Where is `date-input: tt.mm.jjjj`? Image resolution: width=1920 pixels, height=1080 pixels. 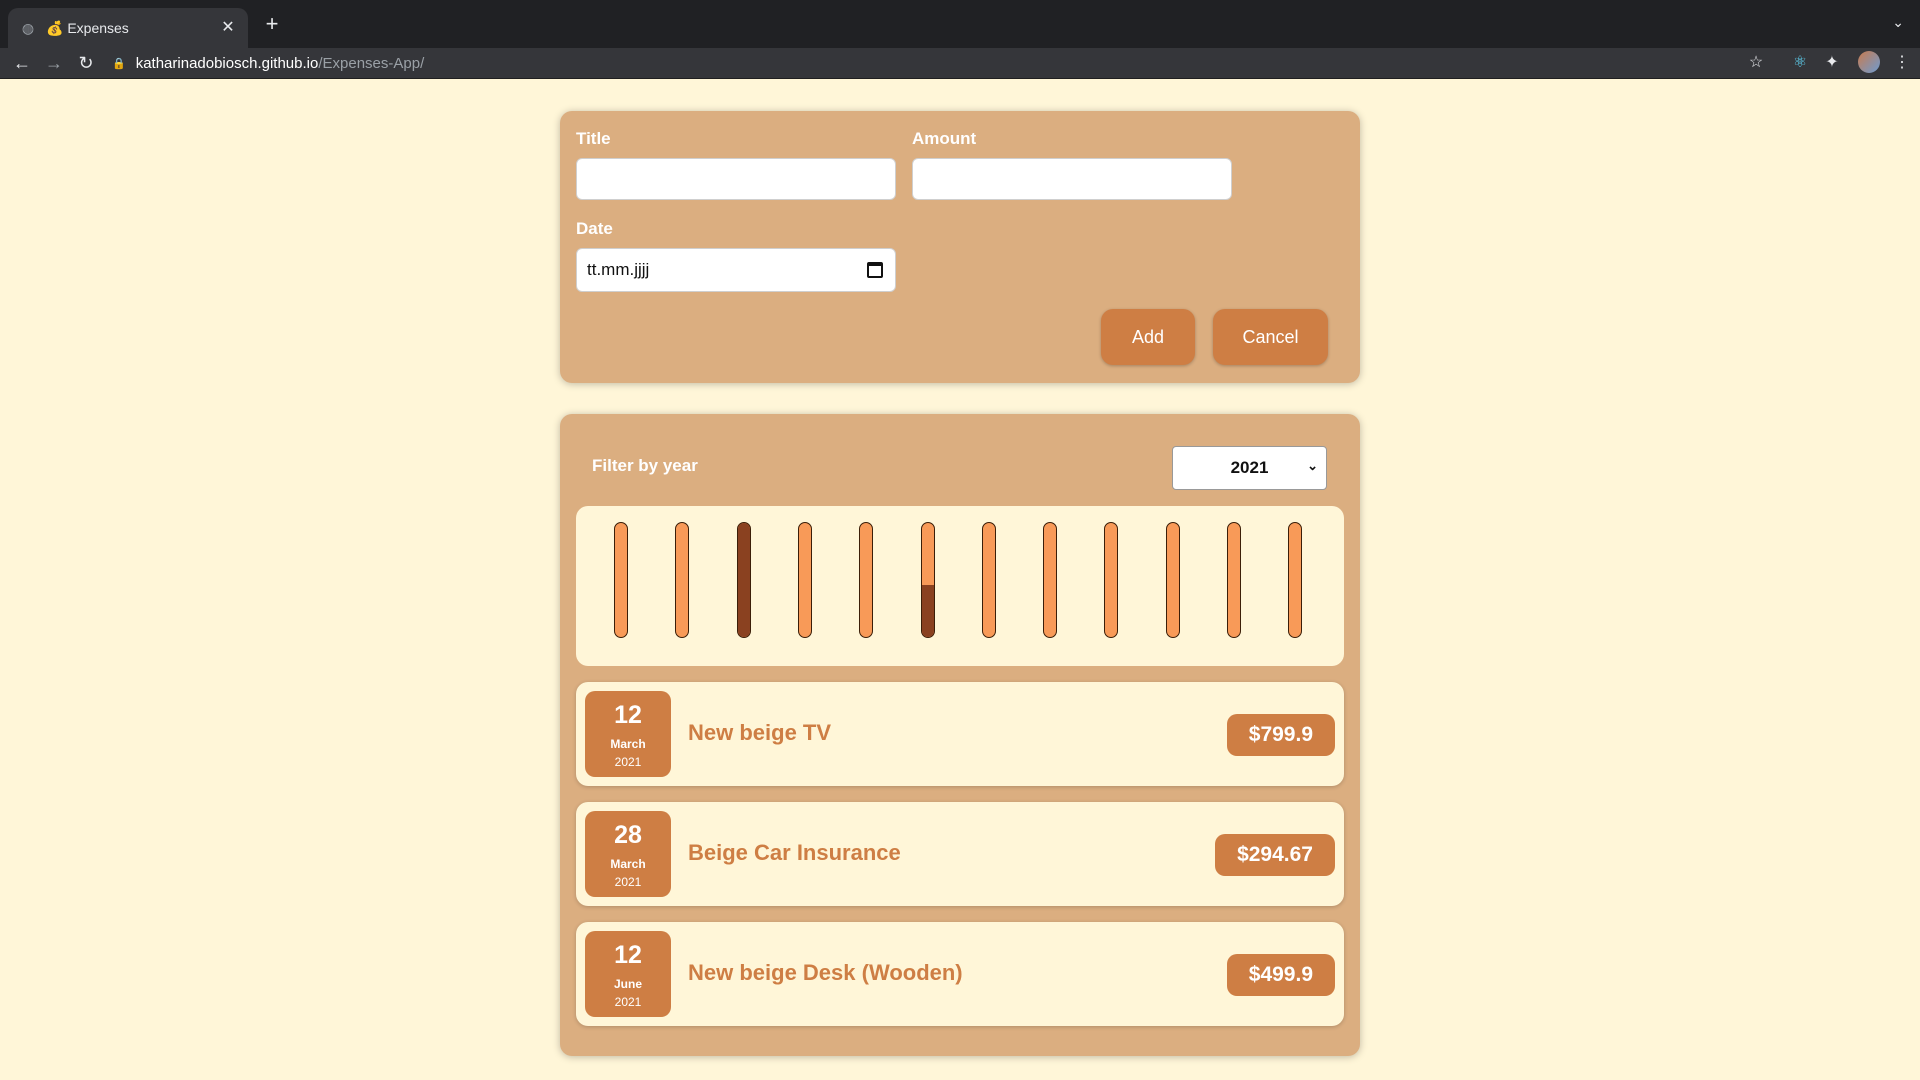
date-input: tt.mm.jjjj is located at coordinates (736, 270).